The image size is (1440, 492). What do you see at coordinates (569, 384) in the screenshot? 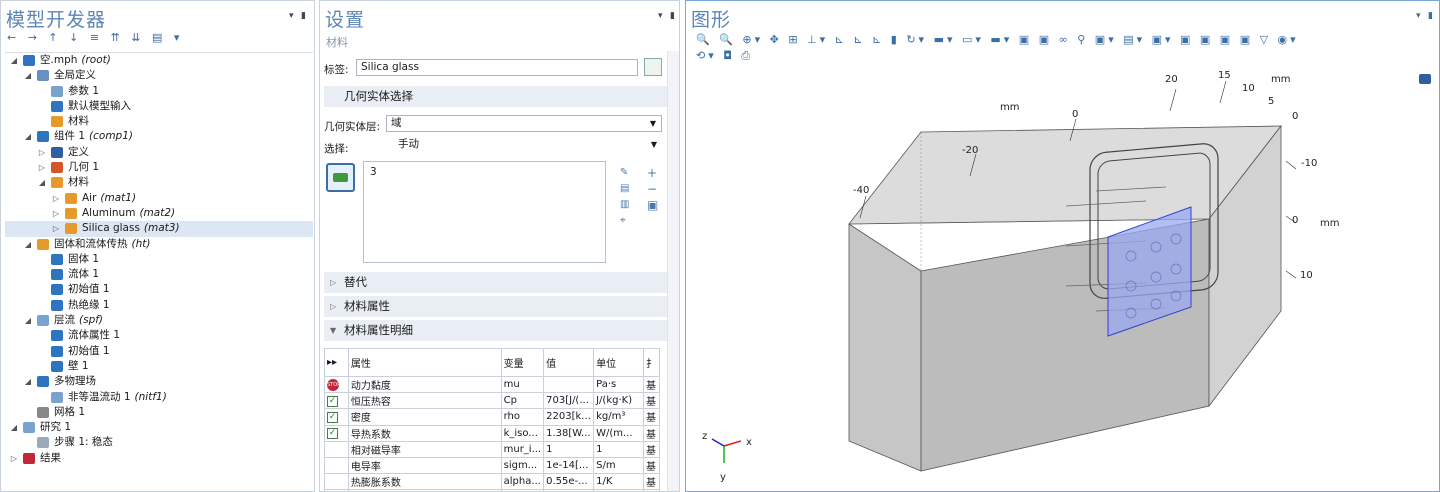
I see `property-cell-val` at bounding box center [569, 384].